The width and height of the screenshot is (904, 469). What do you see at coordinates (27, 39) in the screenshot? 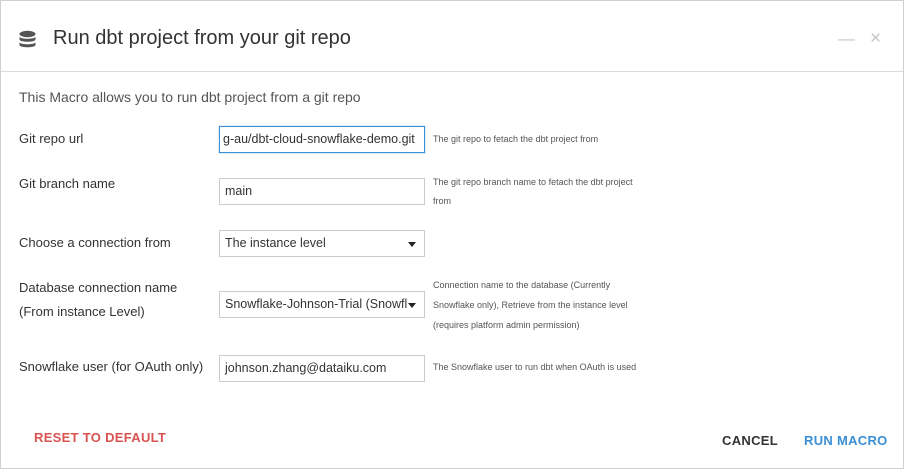
I see `database-icon` at bounding box center [27, 39].